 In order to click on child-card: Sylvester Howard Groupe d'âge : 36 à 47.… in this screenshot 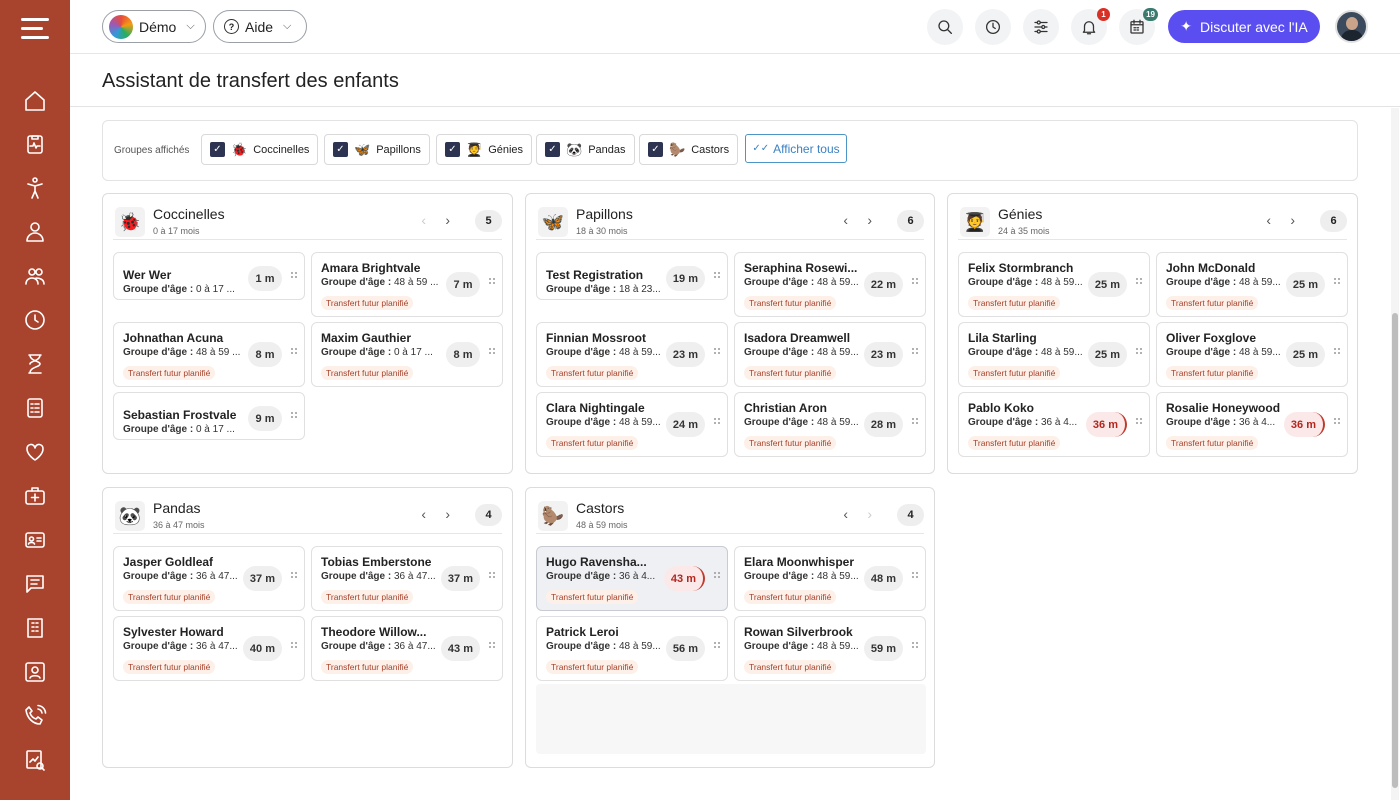, I will do `click(209, 648)`.